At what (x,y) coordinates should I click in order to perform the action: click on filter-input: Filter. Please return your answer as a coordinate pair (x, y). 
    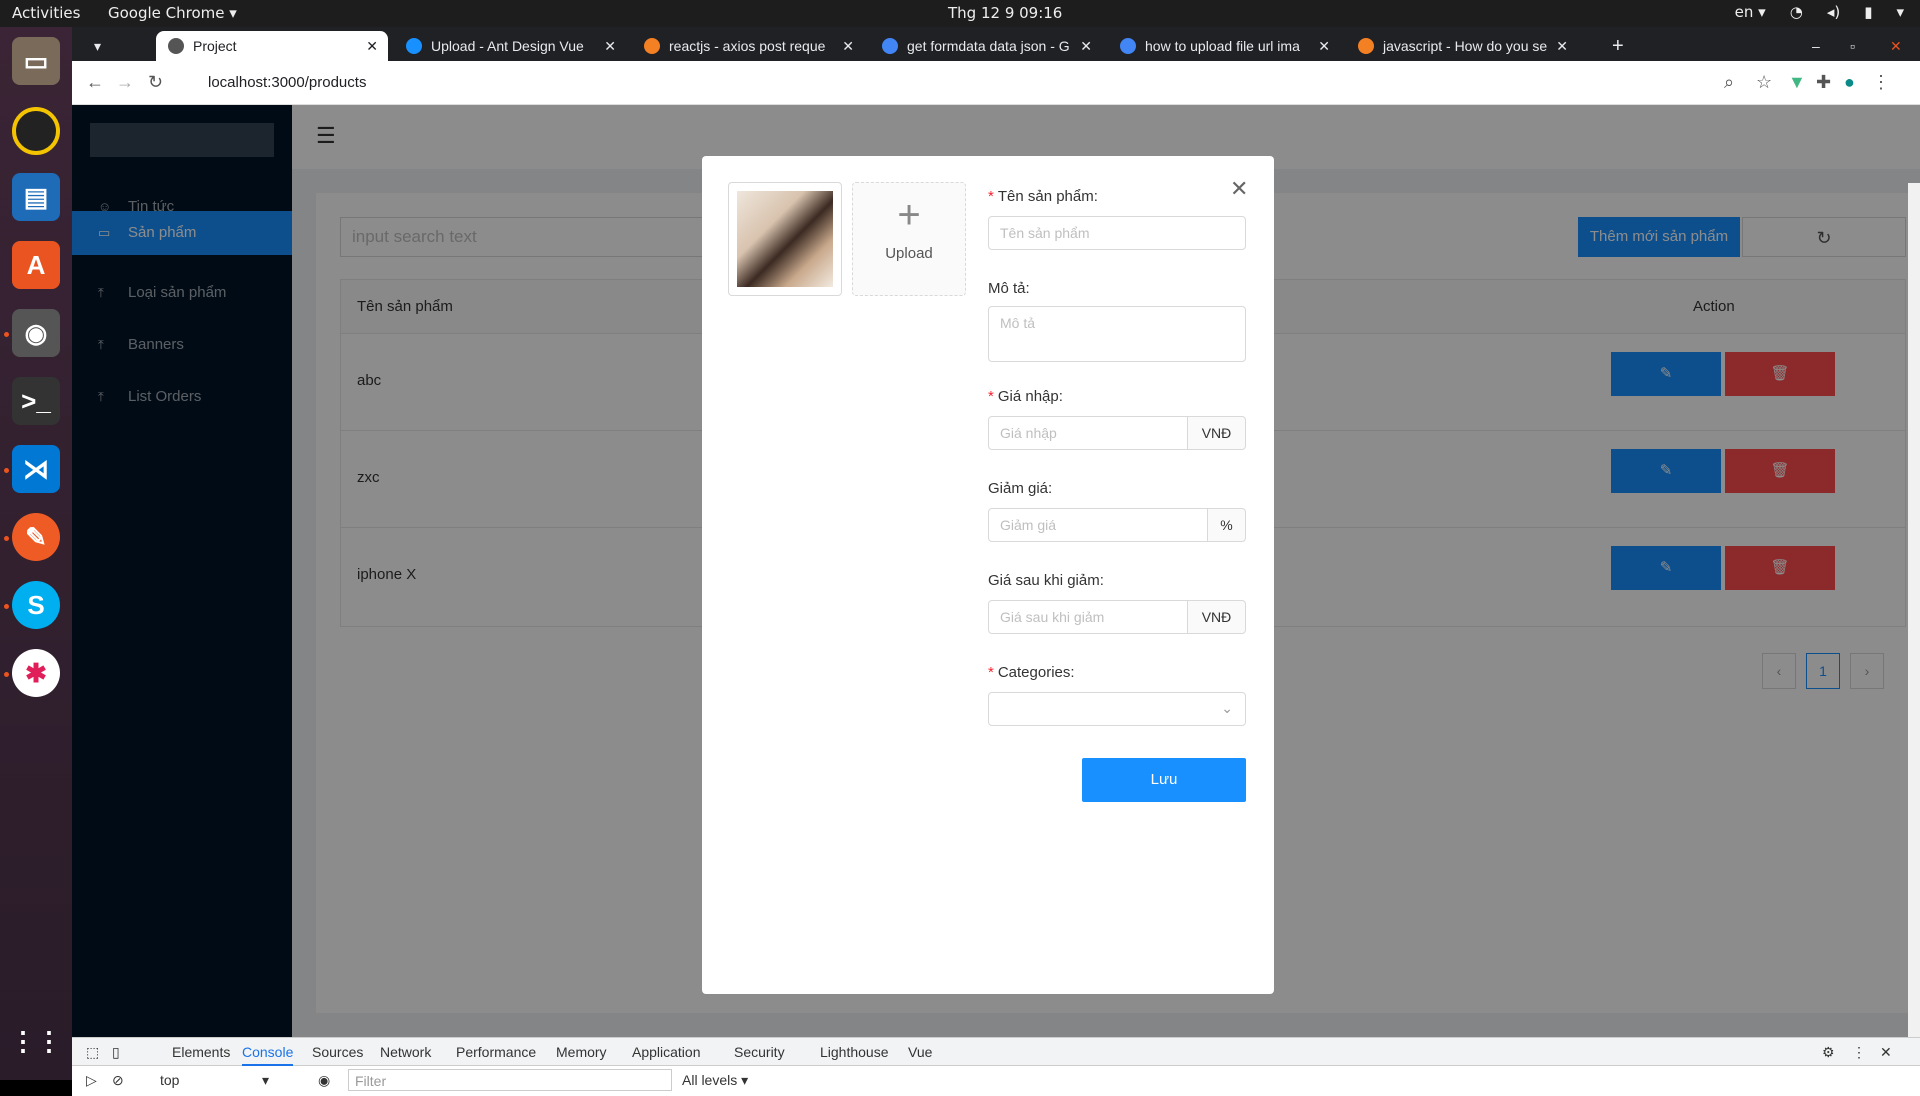
    Looking at the image, I should click on (510, 1080).